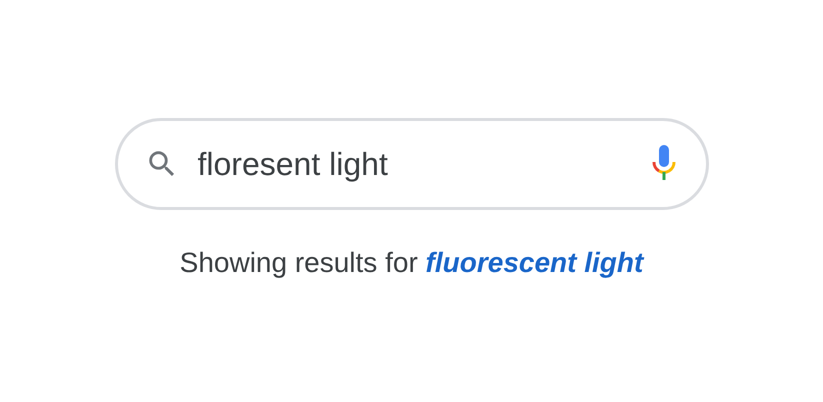 The height and width of the screenshot is (402, 823). What do you see at coordinates (412, 263) in the screenshot?
I see `correction-message: Showing results for fluorescent light` at bounding box center [412, 263].